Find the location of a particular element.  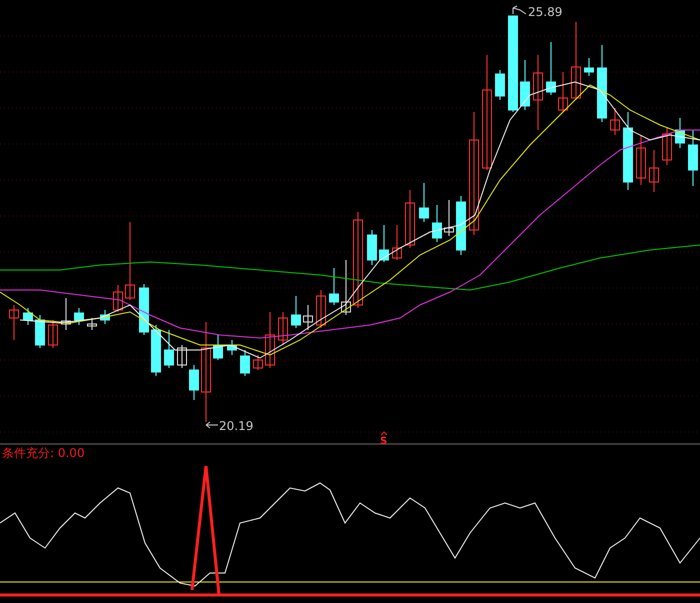

signal-mark: S is located at coordinates (384, 440).